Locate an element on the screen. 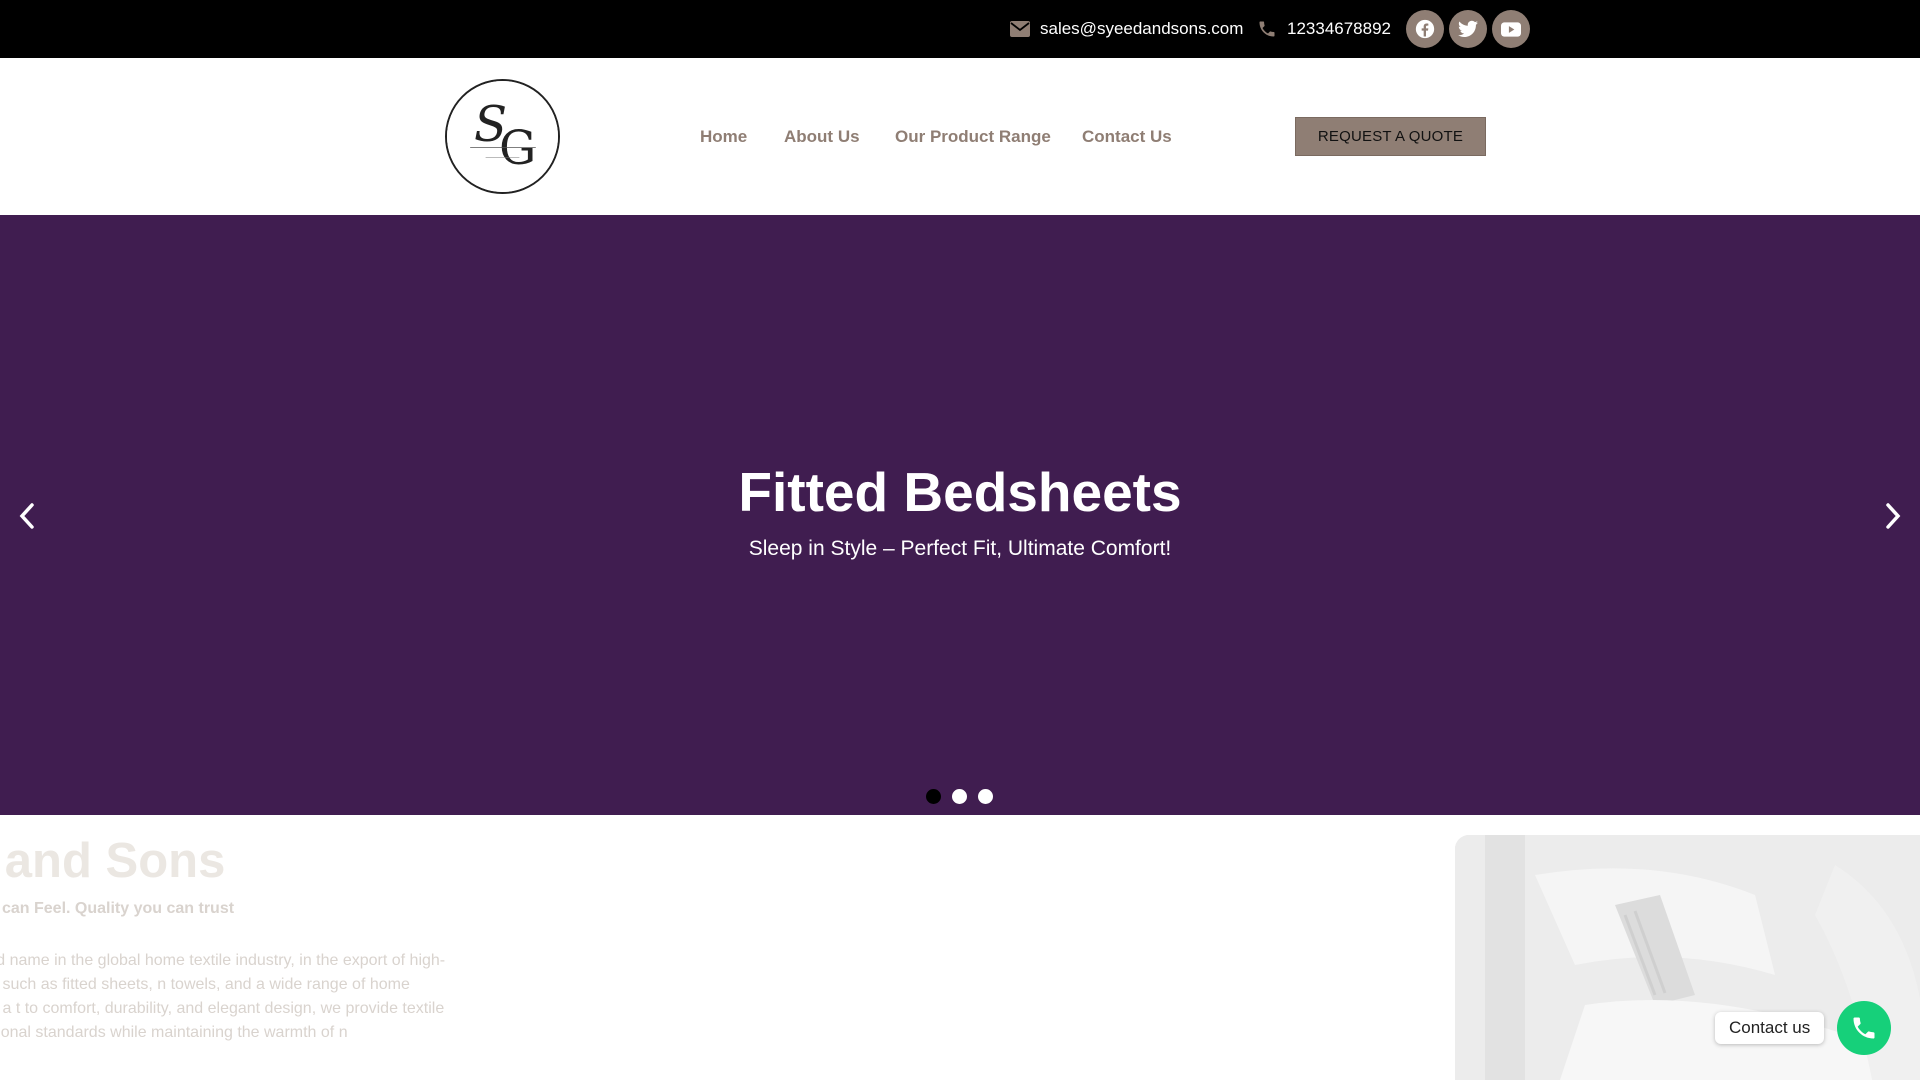 Image resolution: width=1920 pixels, height=1080 pixels. nav-product-range: Our Product Range is located at coordinates (973, 137).